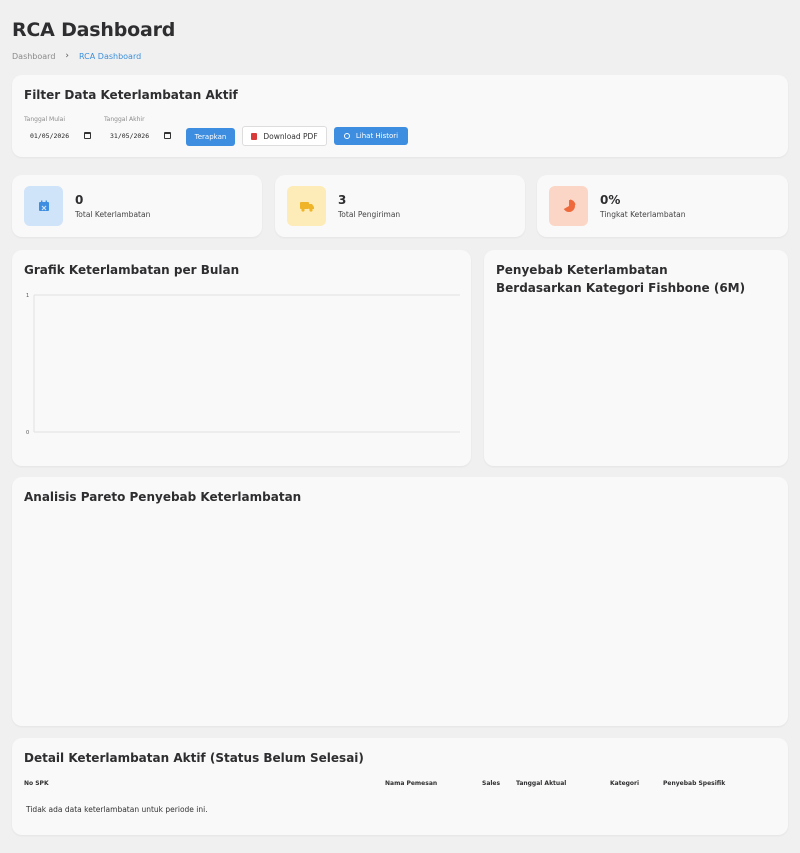  Describe the element at coordinates (243, 364) in the screenshot. I see `monthly-chart: 01` at that location.